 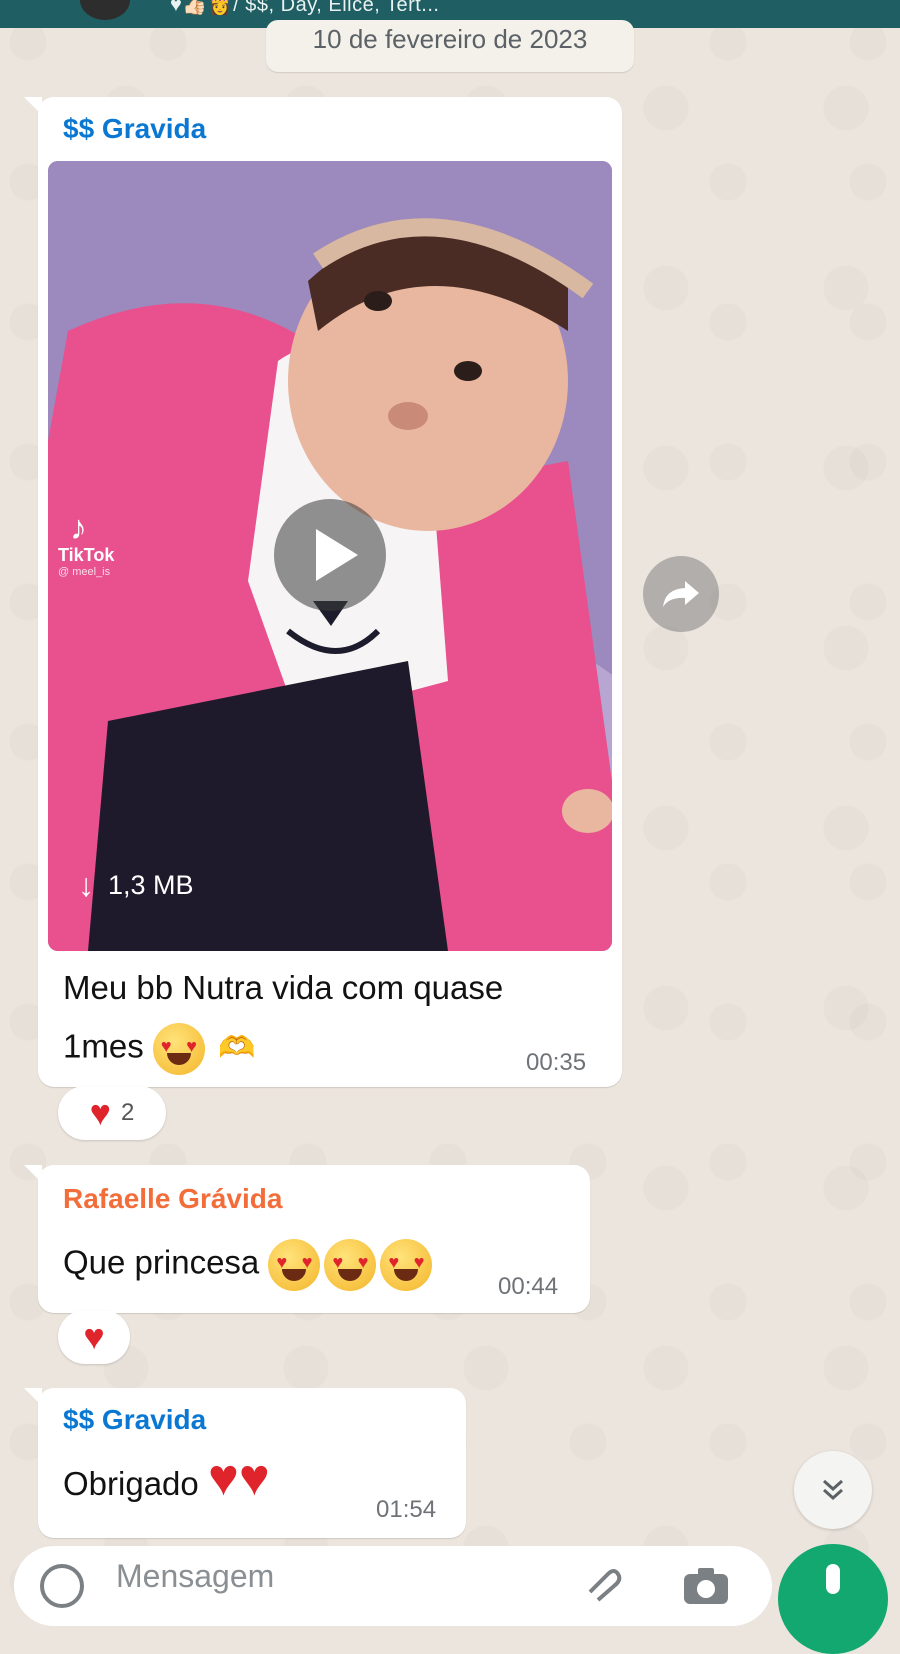 What do you see at coordinates (178, 1049) in the screenshot?
I see `smiling-hearts-emoji: ♥ ♥` at bounding box center [178, 1049].